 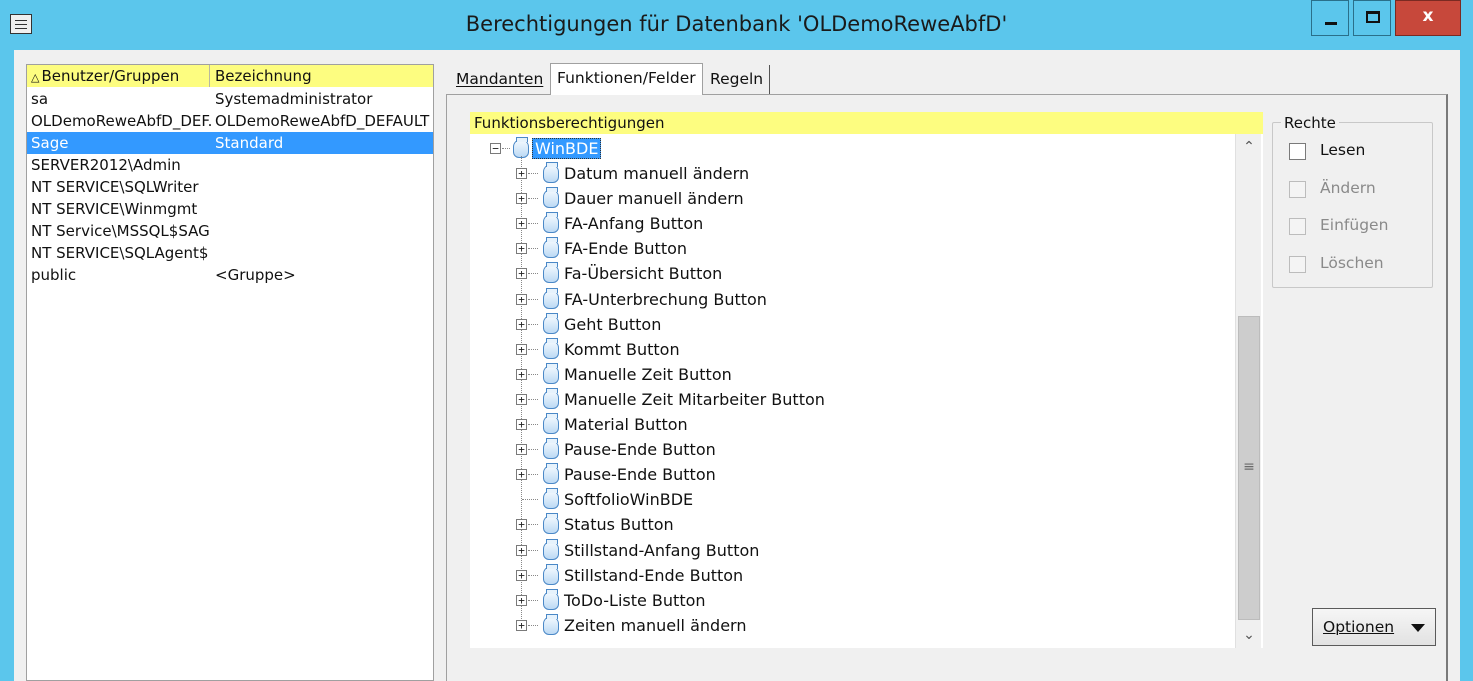 I want to click on tab-funktionen-felder-label: Funktionen/Felder, so click(x=626, y=78).